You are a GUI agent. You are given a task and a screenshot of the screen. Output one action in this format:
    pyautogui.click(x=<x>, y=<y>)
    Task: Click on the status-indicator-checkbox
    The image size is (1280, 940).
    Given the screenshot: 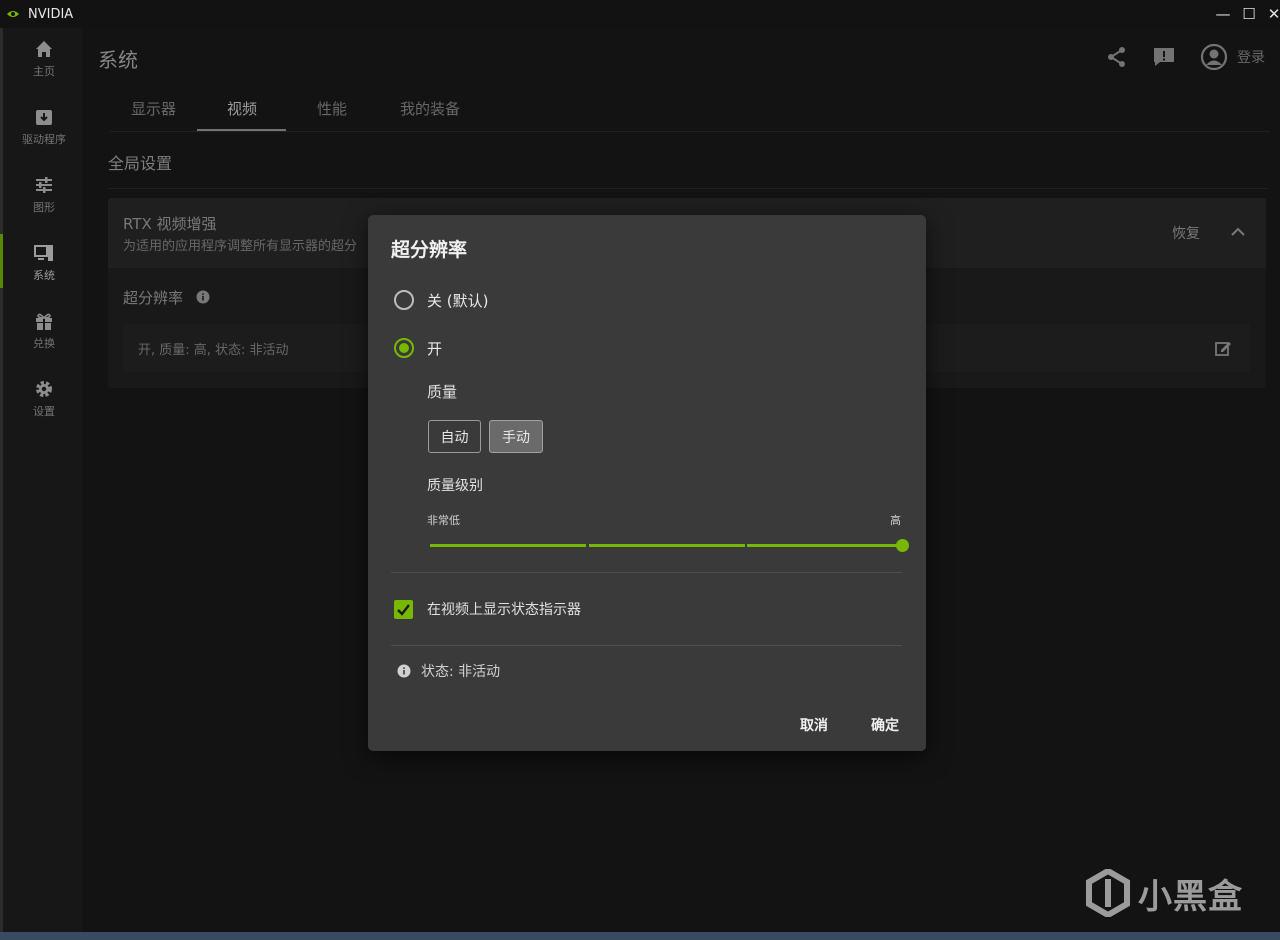 What is the action you would take?
    pyautogui.click(x=403, y=609)
    